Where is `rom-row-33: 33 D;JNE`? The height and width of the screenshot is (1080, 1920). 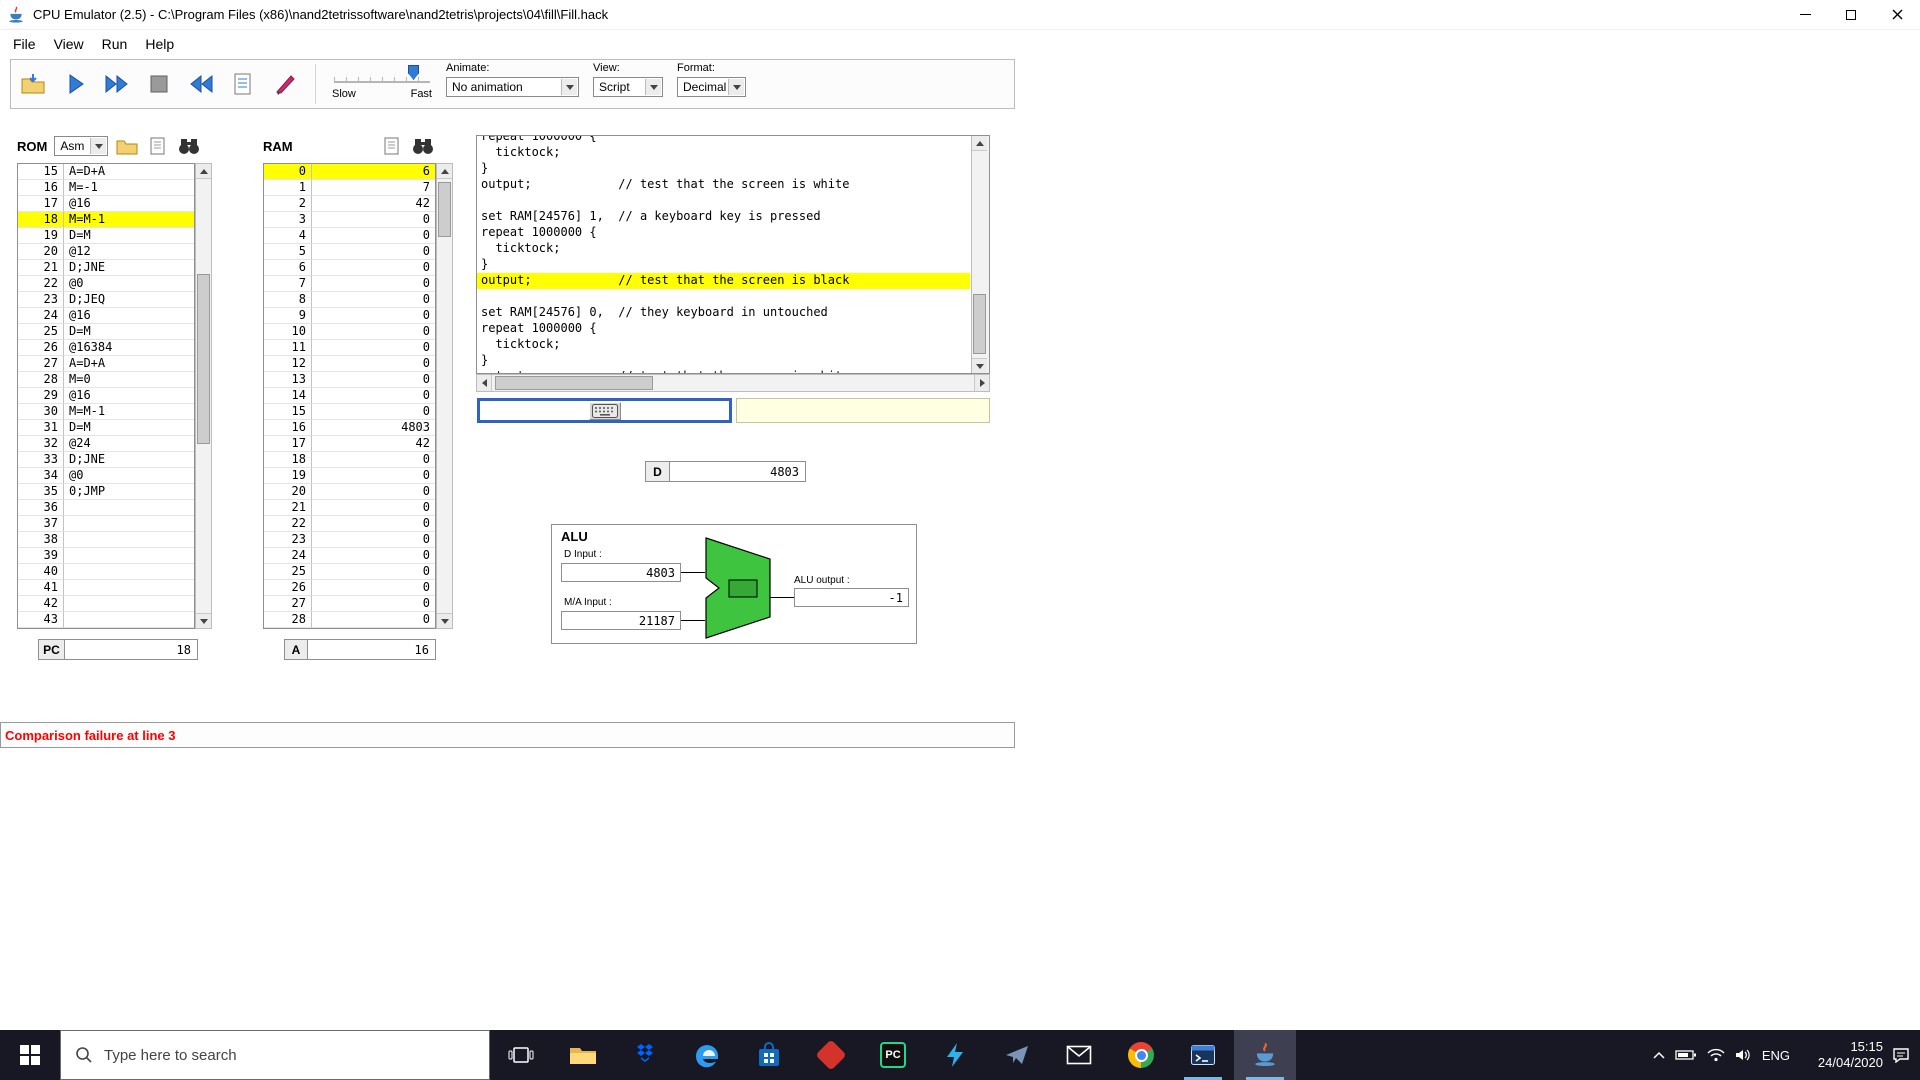 rom-row-33: 33 D;JNE is located at coordinates (106, 460).